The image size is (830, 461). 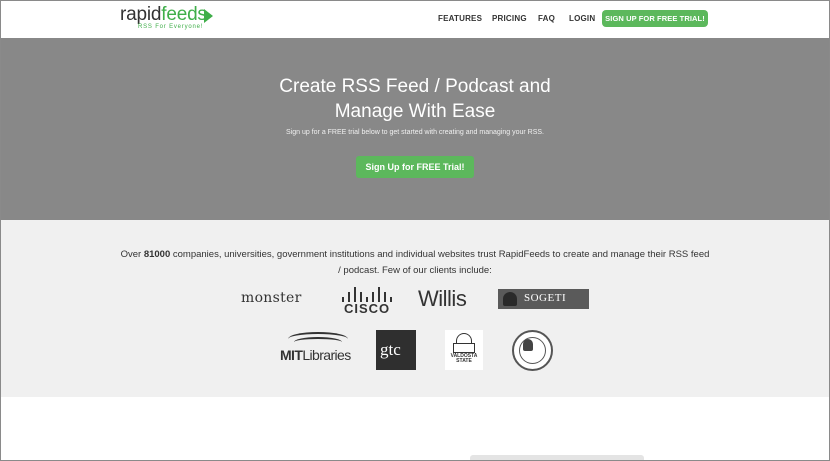 What do you see at coordinates (546, 18) in the screenshot?
I see `nav-faq: FAQ` at bounding box center [546, 18].